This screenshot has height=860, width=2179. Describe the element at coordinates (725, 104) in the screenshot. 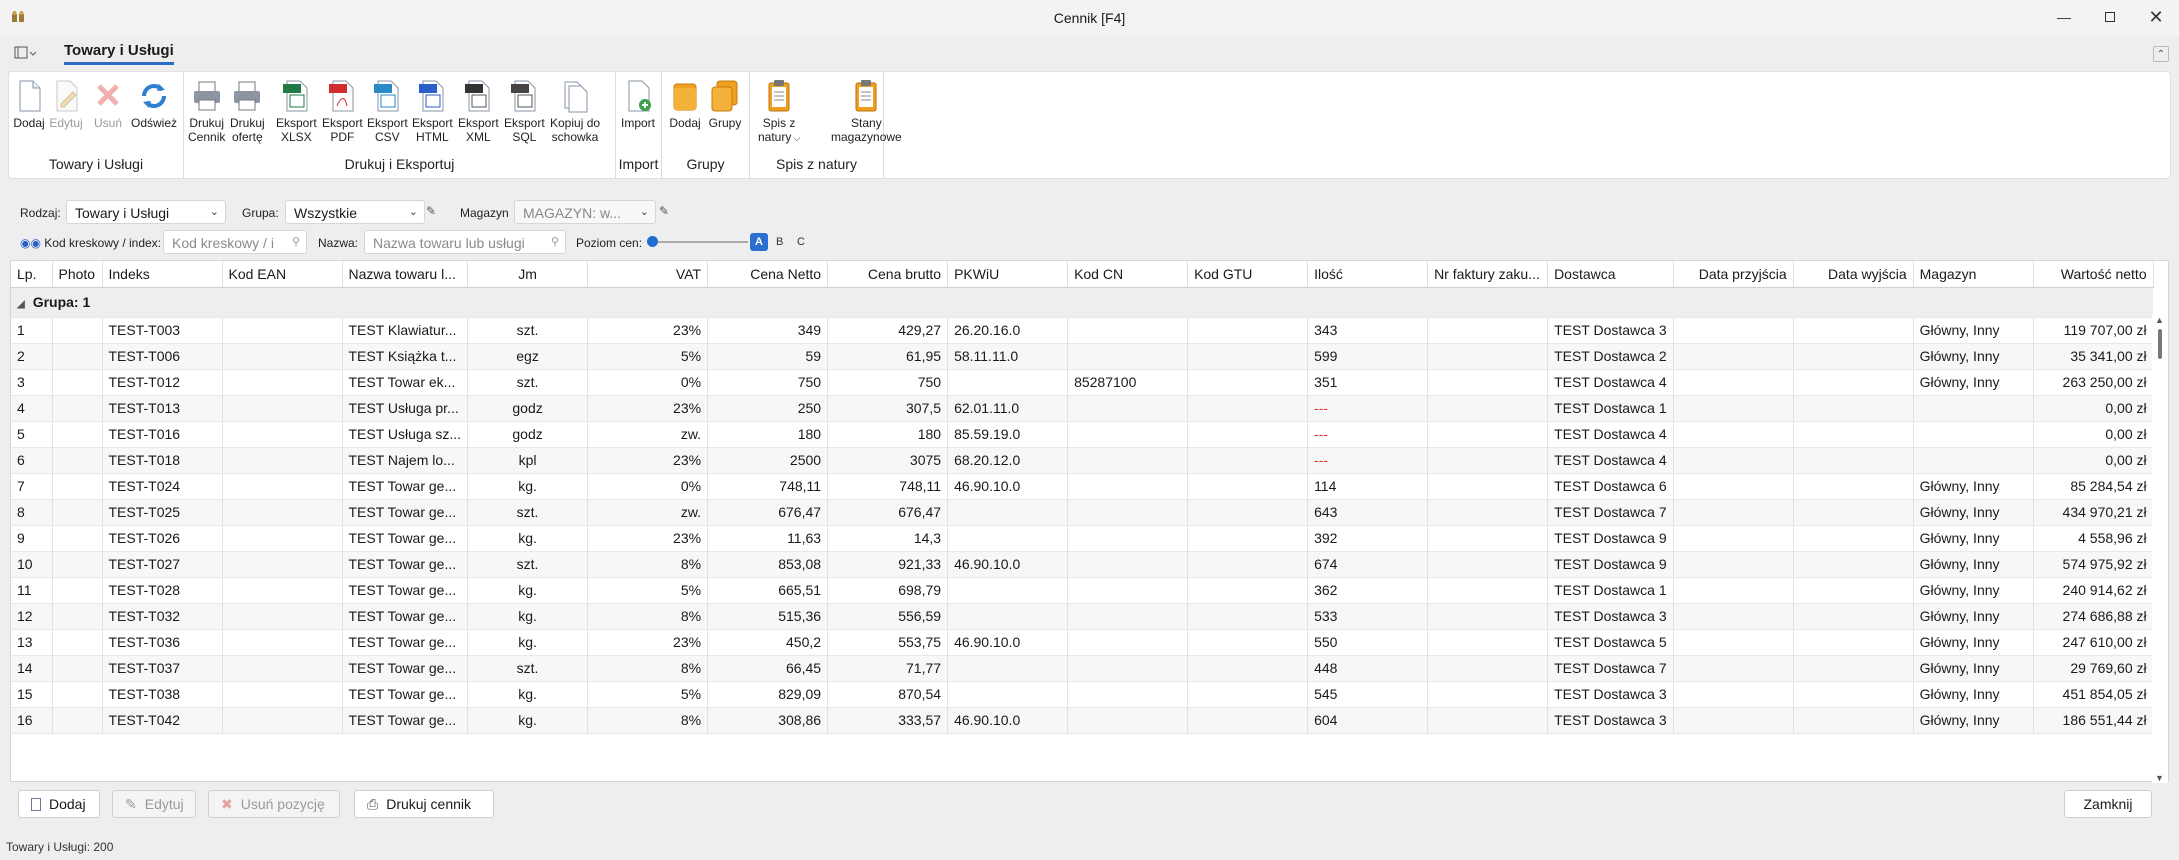

I see `groups-button: Grupy` at that location.